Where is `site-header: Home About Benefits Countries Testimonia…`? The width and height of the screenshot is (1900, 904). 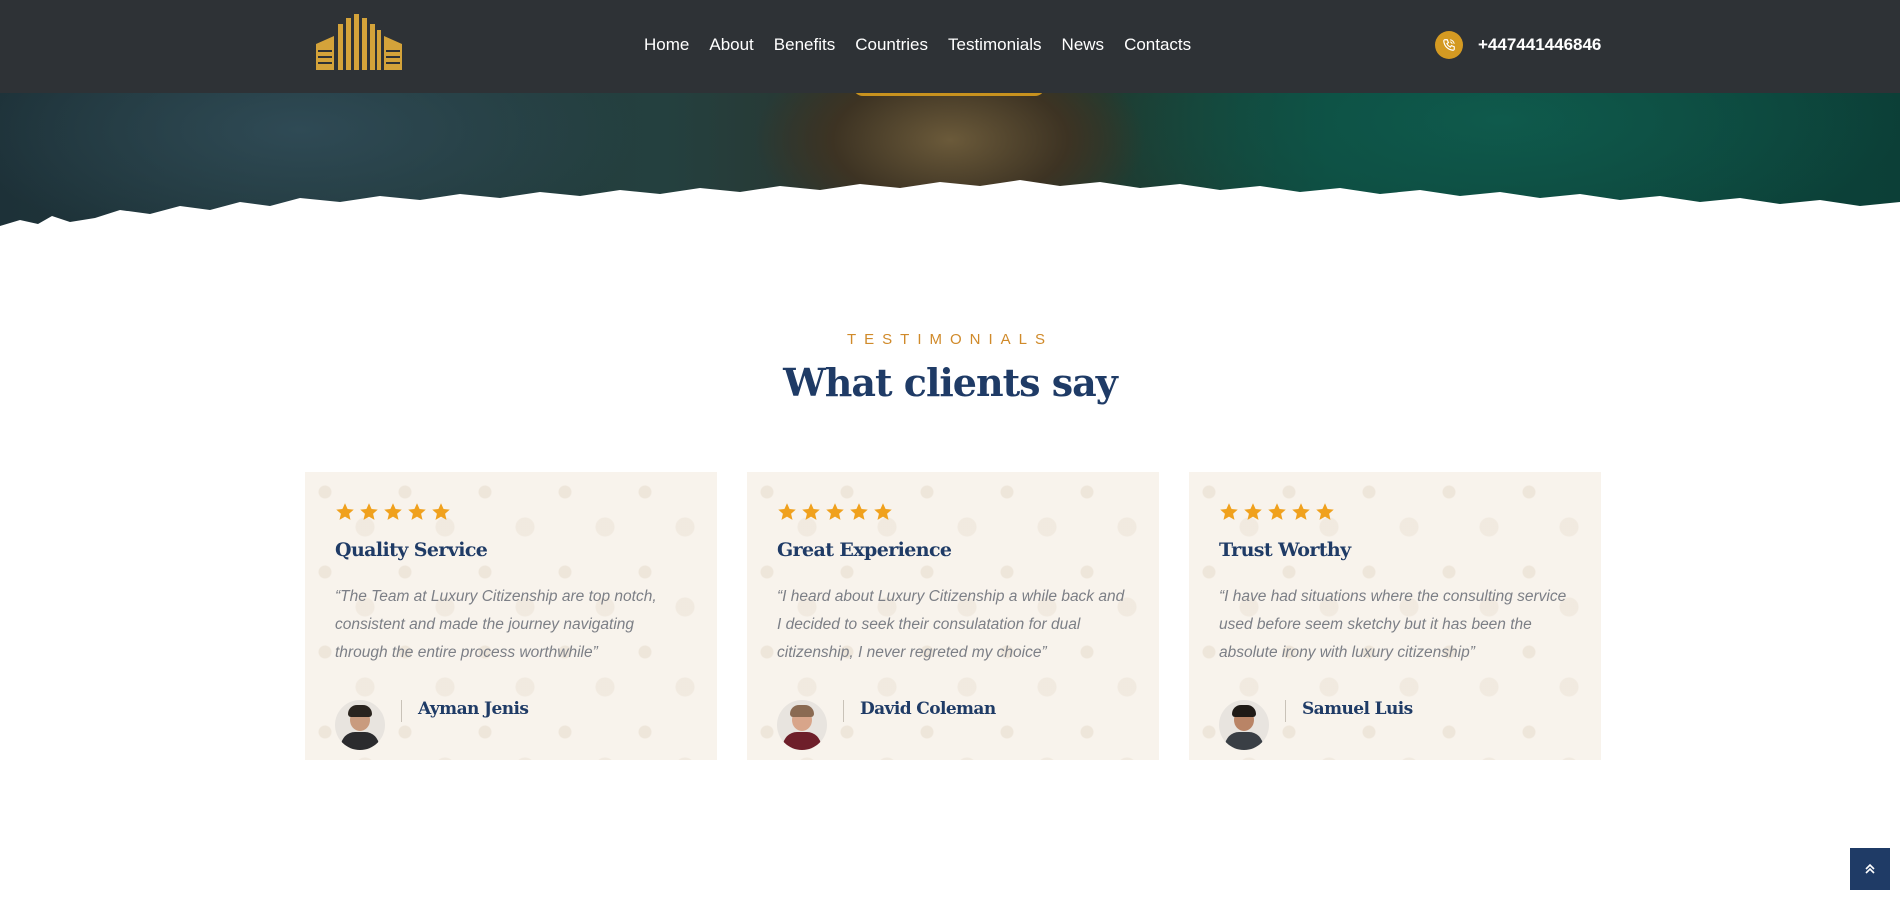
site-header: Home About Benefits Countries Testimonia… is located at coordinates (950, 46).